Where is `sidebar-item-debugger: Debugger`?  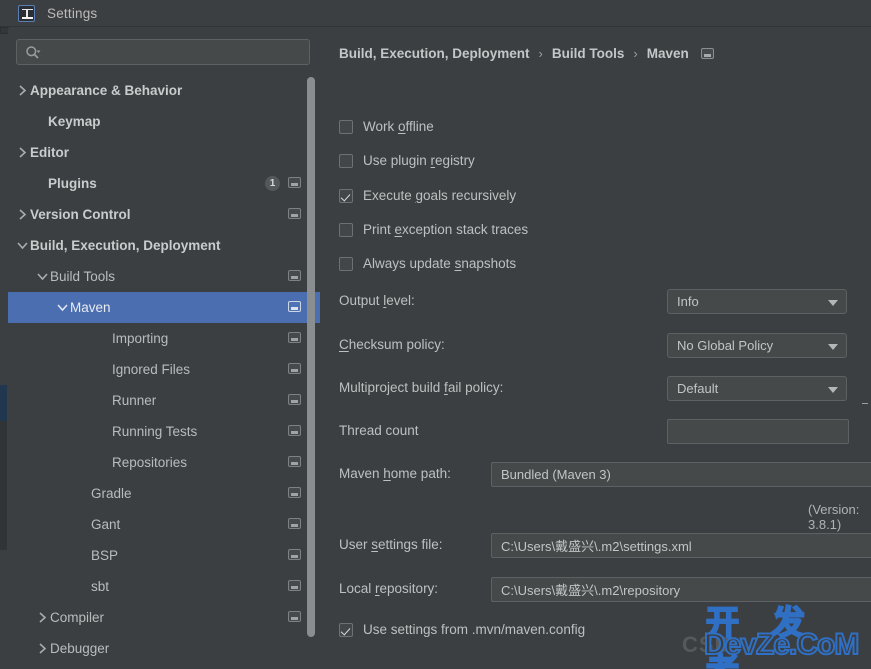 sidebar-item-debugger: Debugger is located at coordinates (164, 648).